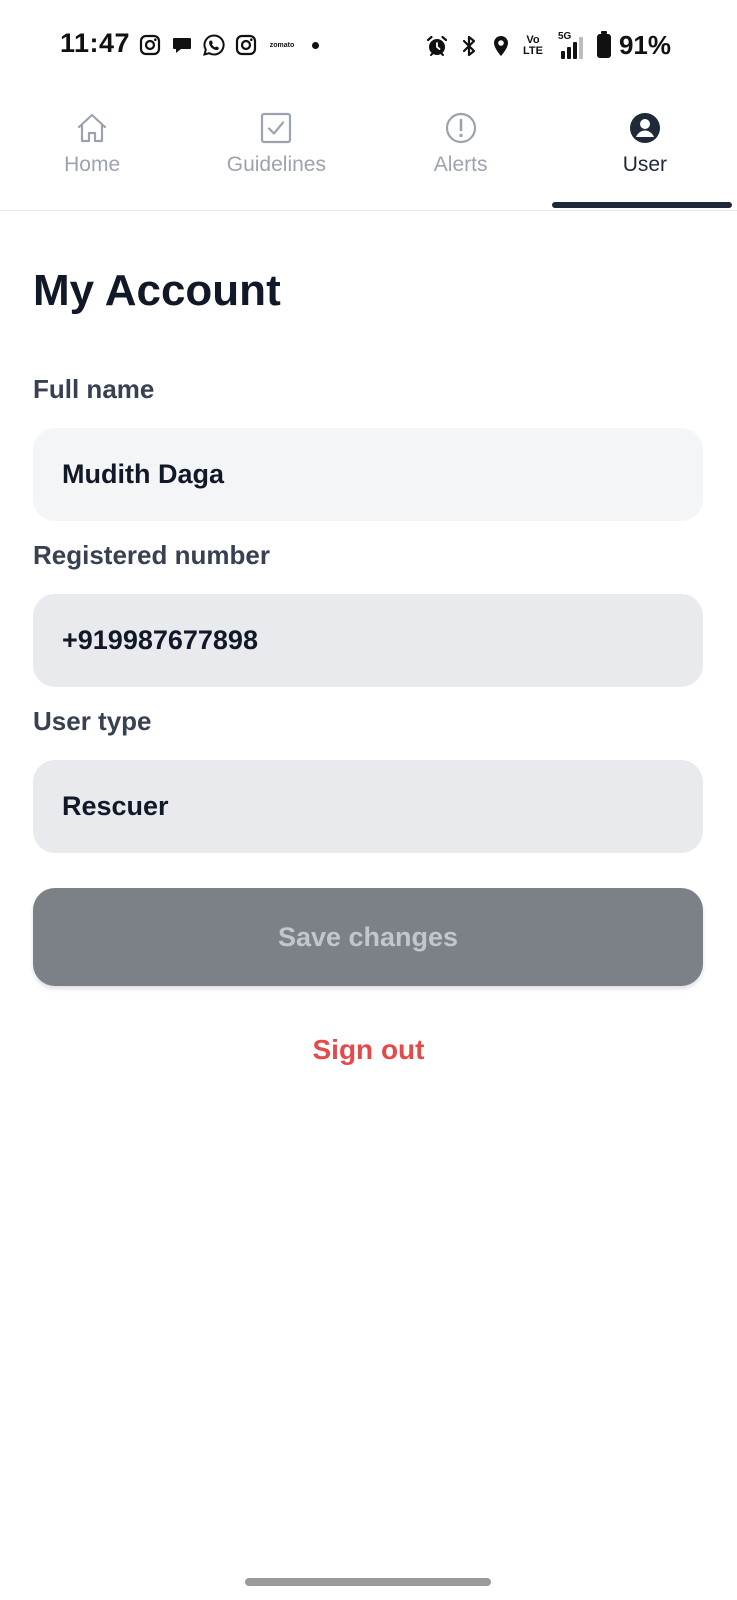 This screenshot has width=737, height=1600. What do you see at coordinates (461, 151) in the screenshot?
I see `tab-alerts: Alerts` at bounding box center [461, 151].